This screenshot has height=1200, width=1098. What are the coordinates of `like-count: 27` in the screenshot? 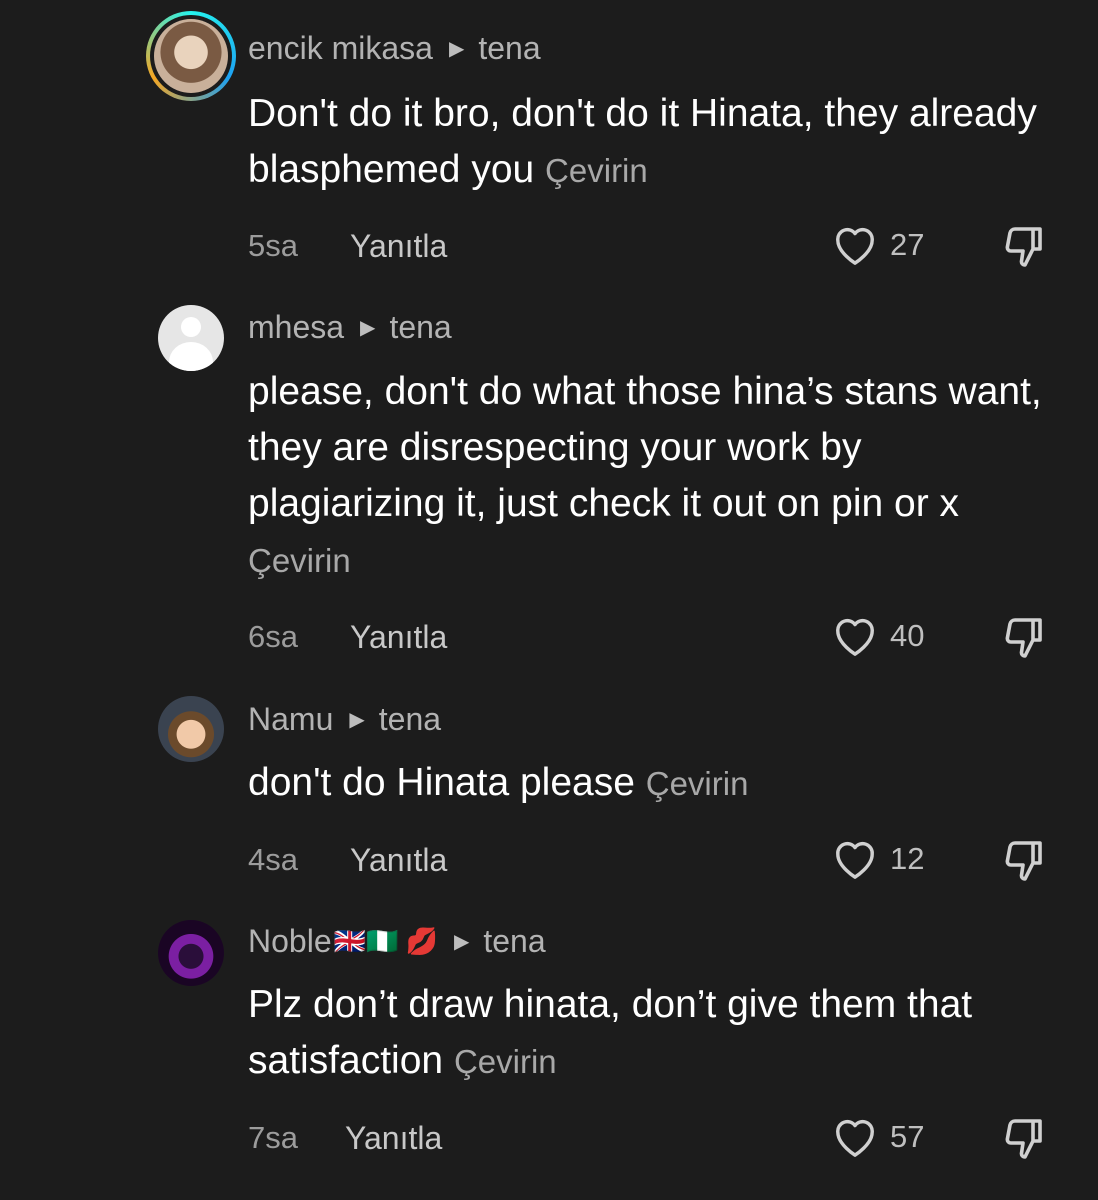 It's located at (907, 244).